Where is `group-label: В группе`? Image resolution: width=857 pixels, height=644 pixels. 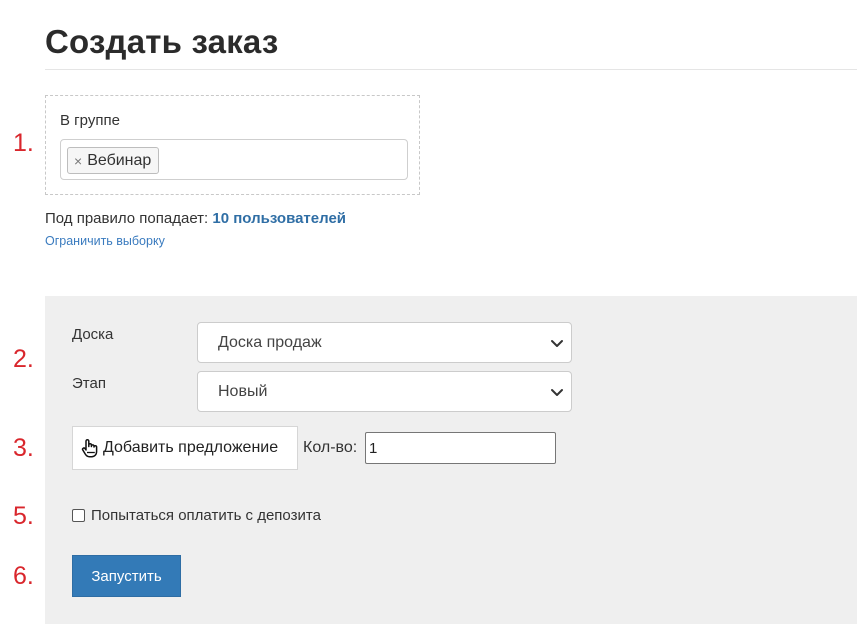 group-label: В группе is located at coordinates (90, 120).